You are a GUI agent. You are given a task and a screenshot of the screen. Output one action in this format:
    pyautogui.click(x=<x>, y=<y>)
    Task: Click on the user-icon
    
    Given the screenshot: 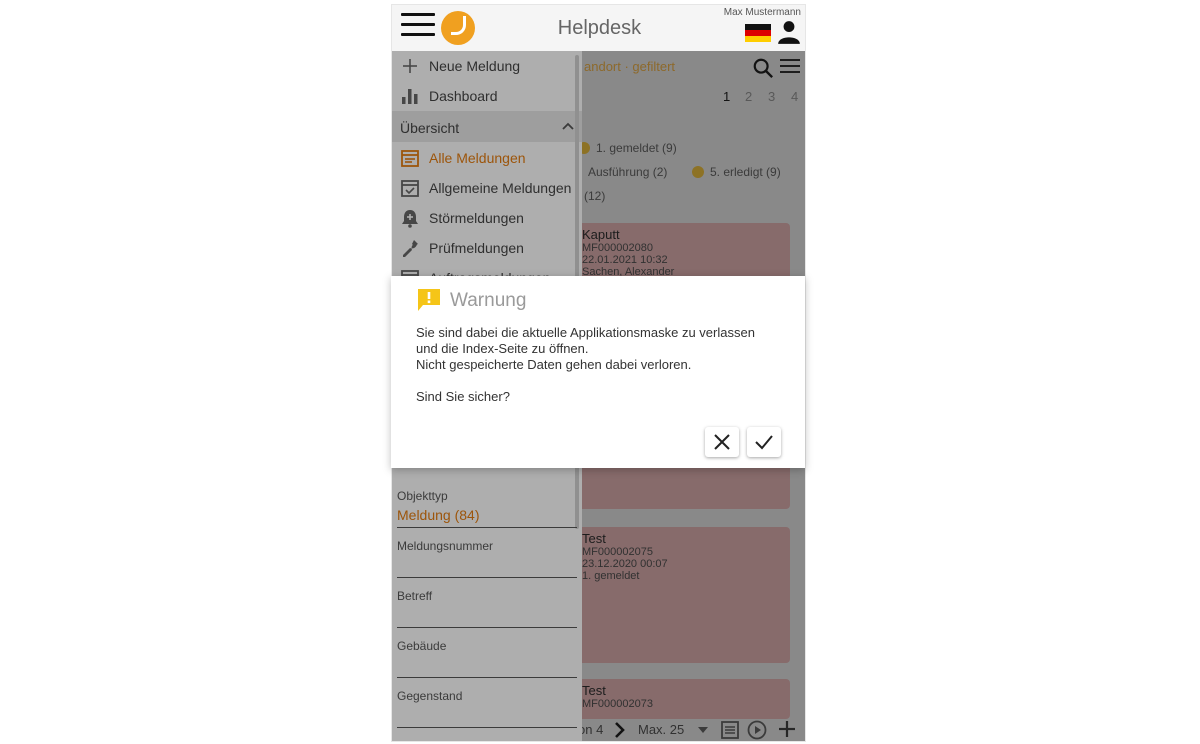 What is the action you would take?
    pyautogui.click(x=789, y=32)
    